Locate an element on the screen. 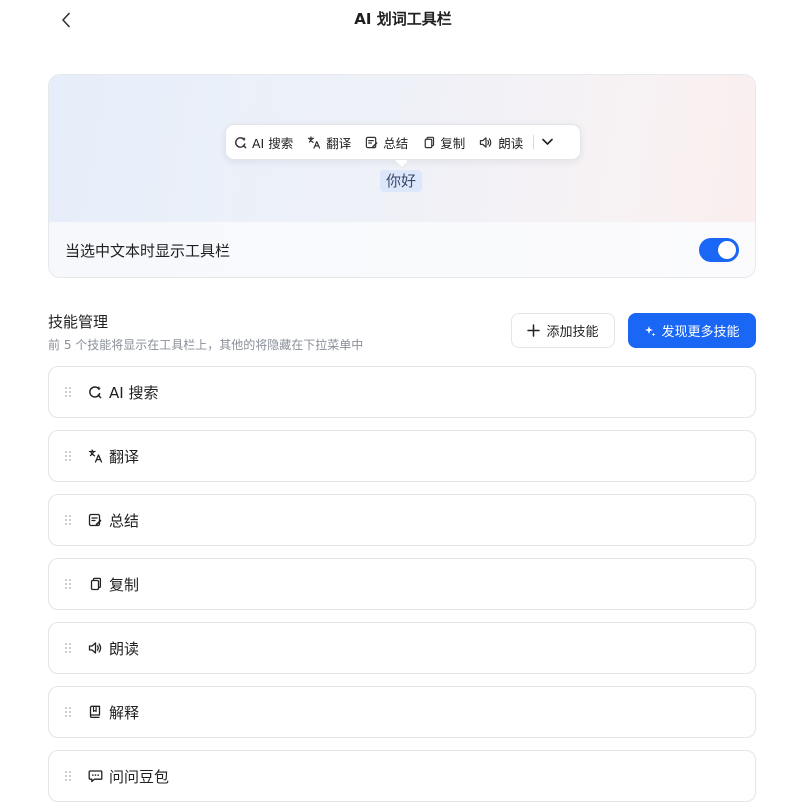  skill-item-ask-doubao: 问问豆包 is located at coordinates (402, 776).